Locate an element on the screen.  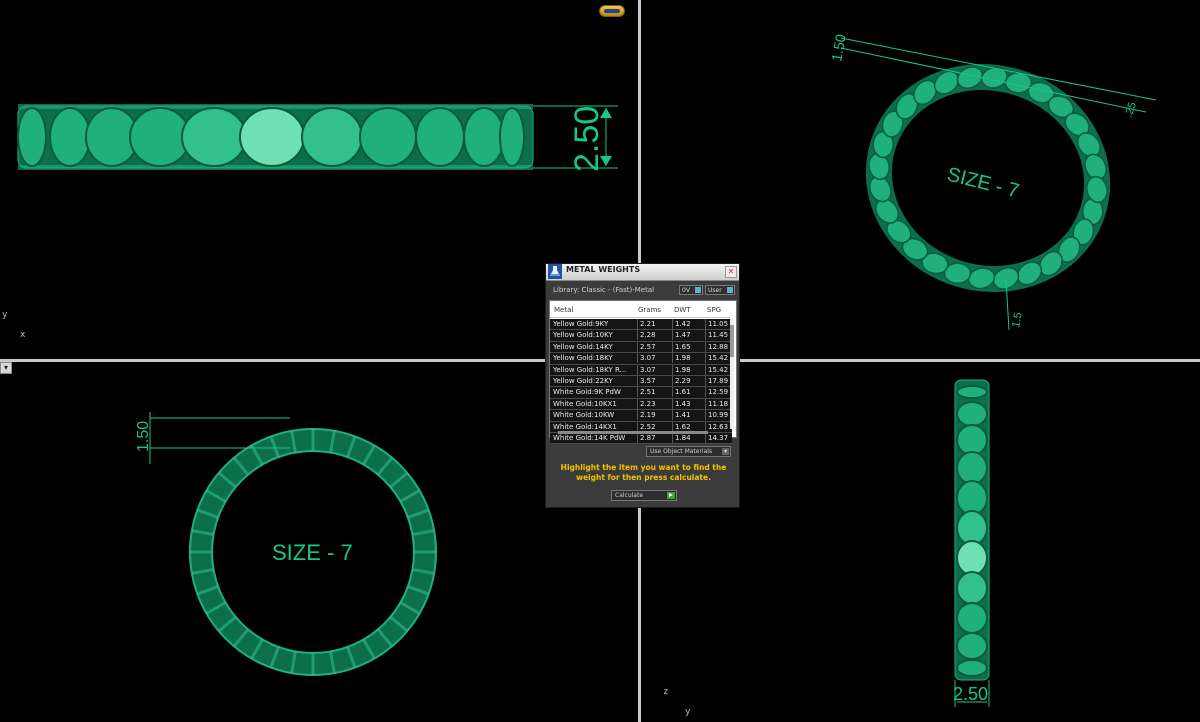
cell-metal: Yellow Gold:9KY is located at coordinates (581, 324).